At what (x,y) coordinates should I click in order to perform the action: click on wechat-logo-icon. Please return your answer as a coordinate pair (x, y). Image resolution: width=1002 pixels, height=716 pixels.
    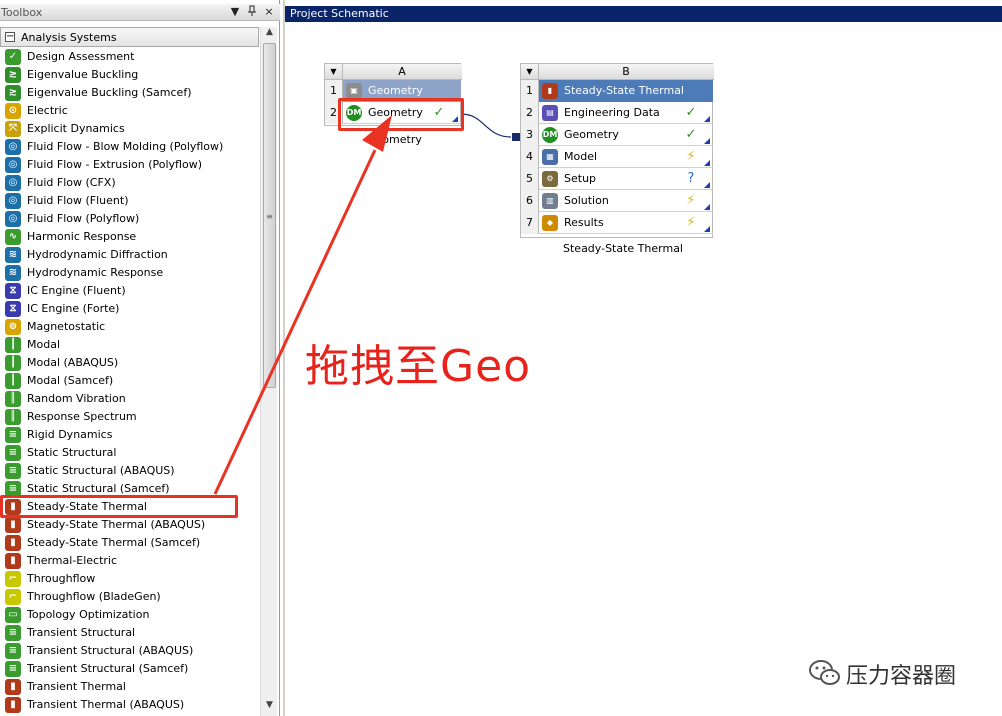
    Looking at the image, I should click on (824, 672).